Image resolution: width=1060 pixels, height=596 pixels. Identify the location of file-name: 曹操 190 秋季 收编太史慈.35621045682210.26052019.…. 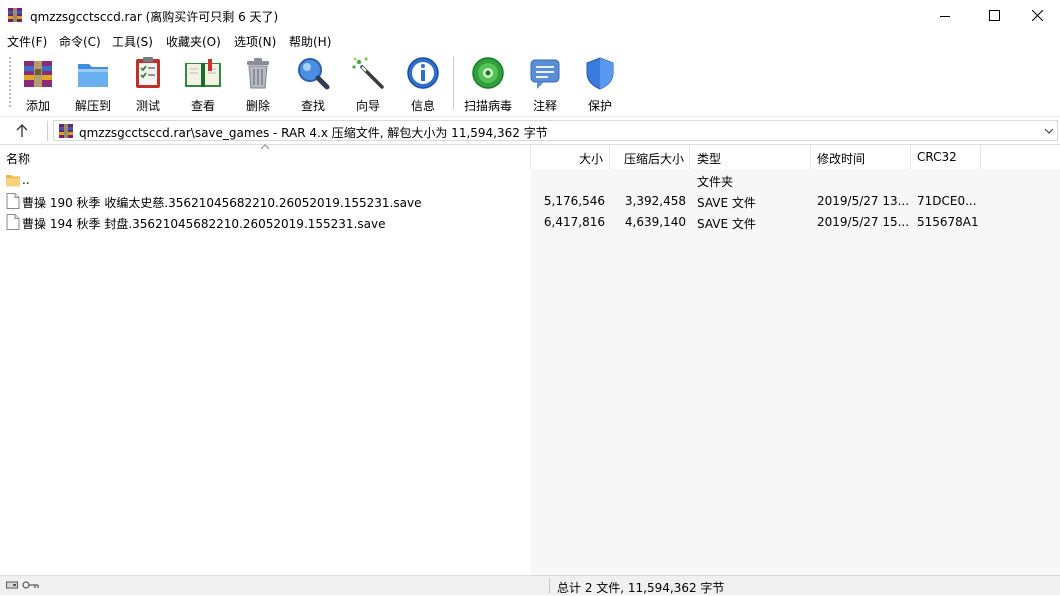
(222, 203).